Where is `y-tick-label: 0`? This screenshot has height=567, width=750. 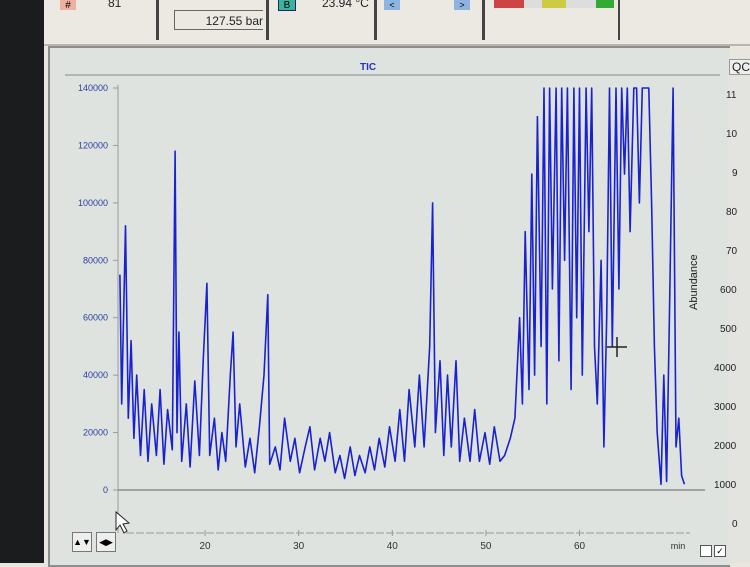 y-tick-label: 0 is located at coordinates (105, 490).